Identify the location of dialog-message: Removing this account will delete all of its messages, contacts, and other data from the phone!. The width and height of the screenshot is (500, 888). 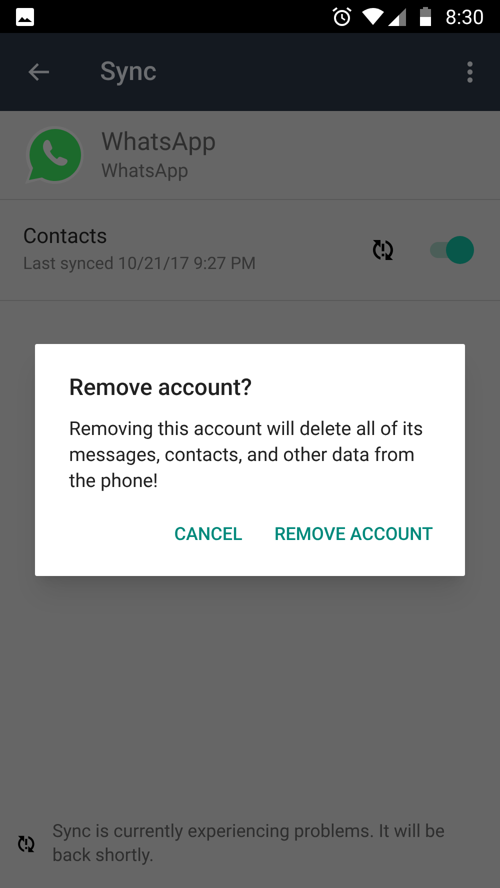
(246, 455).